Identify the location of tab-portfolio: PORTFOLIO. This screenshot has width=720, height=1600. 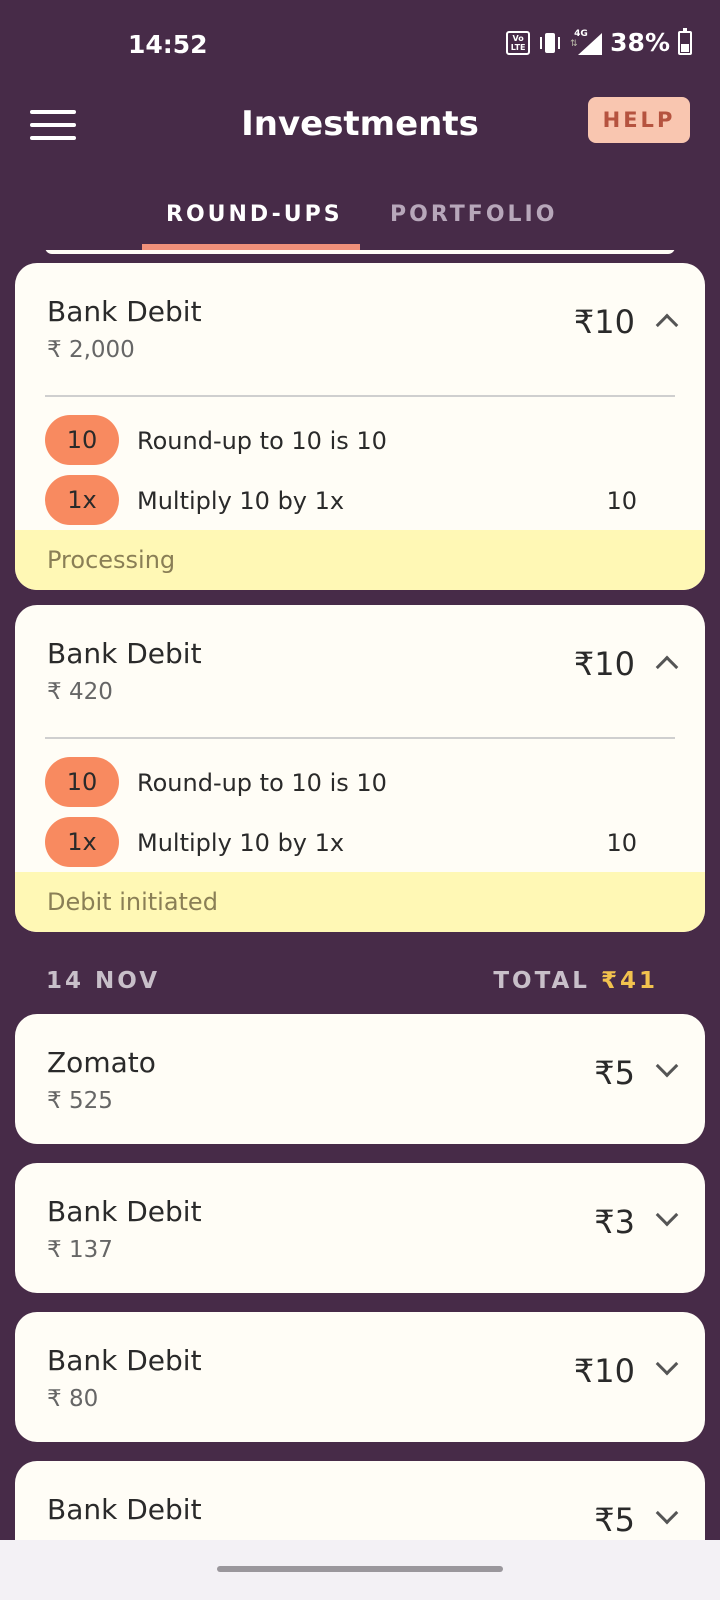
(473, 214).